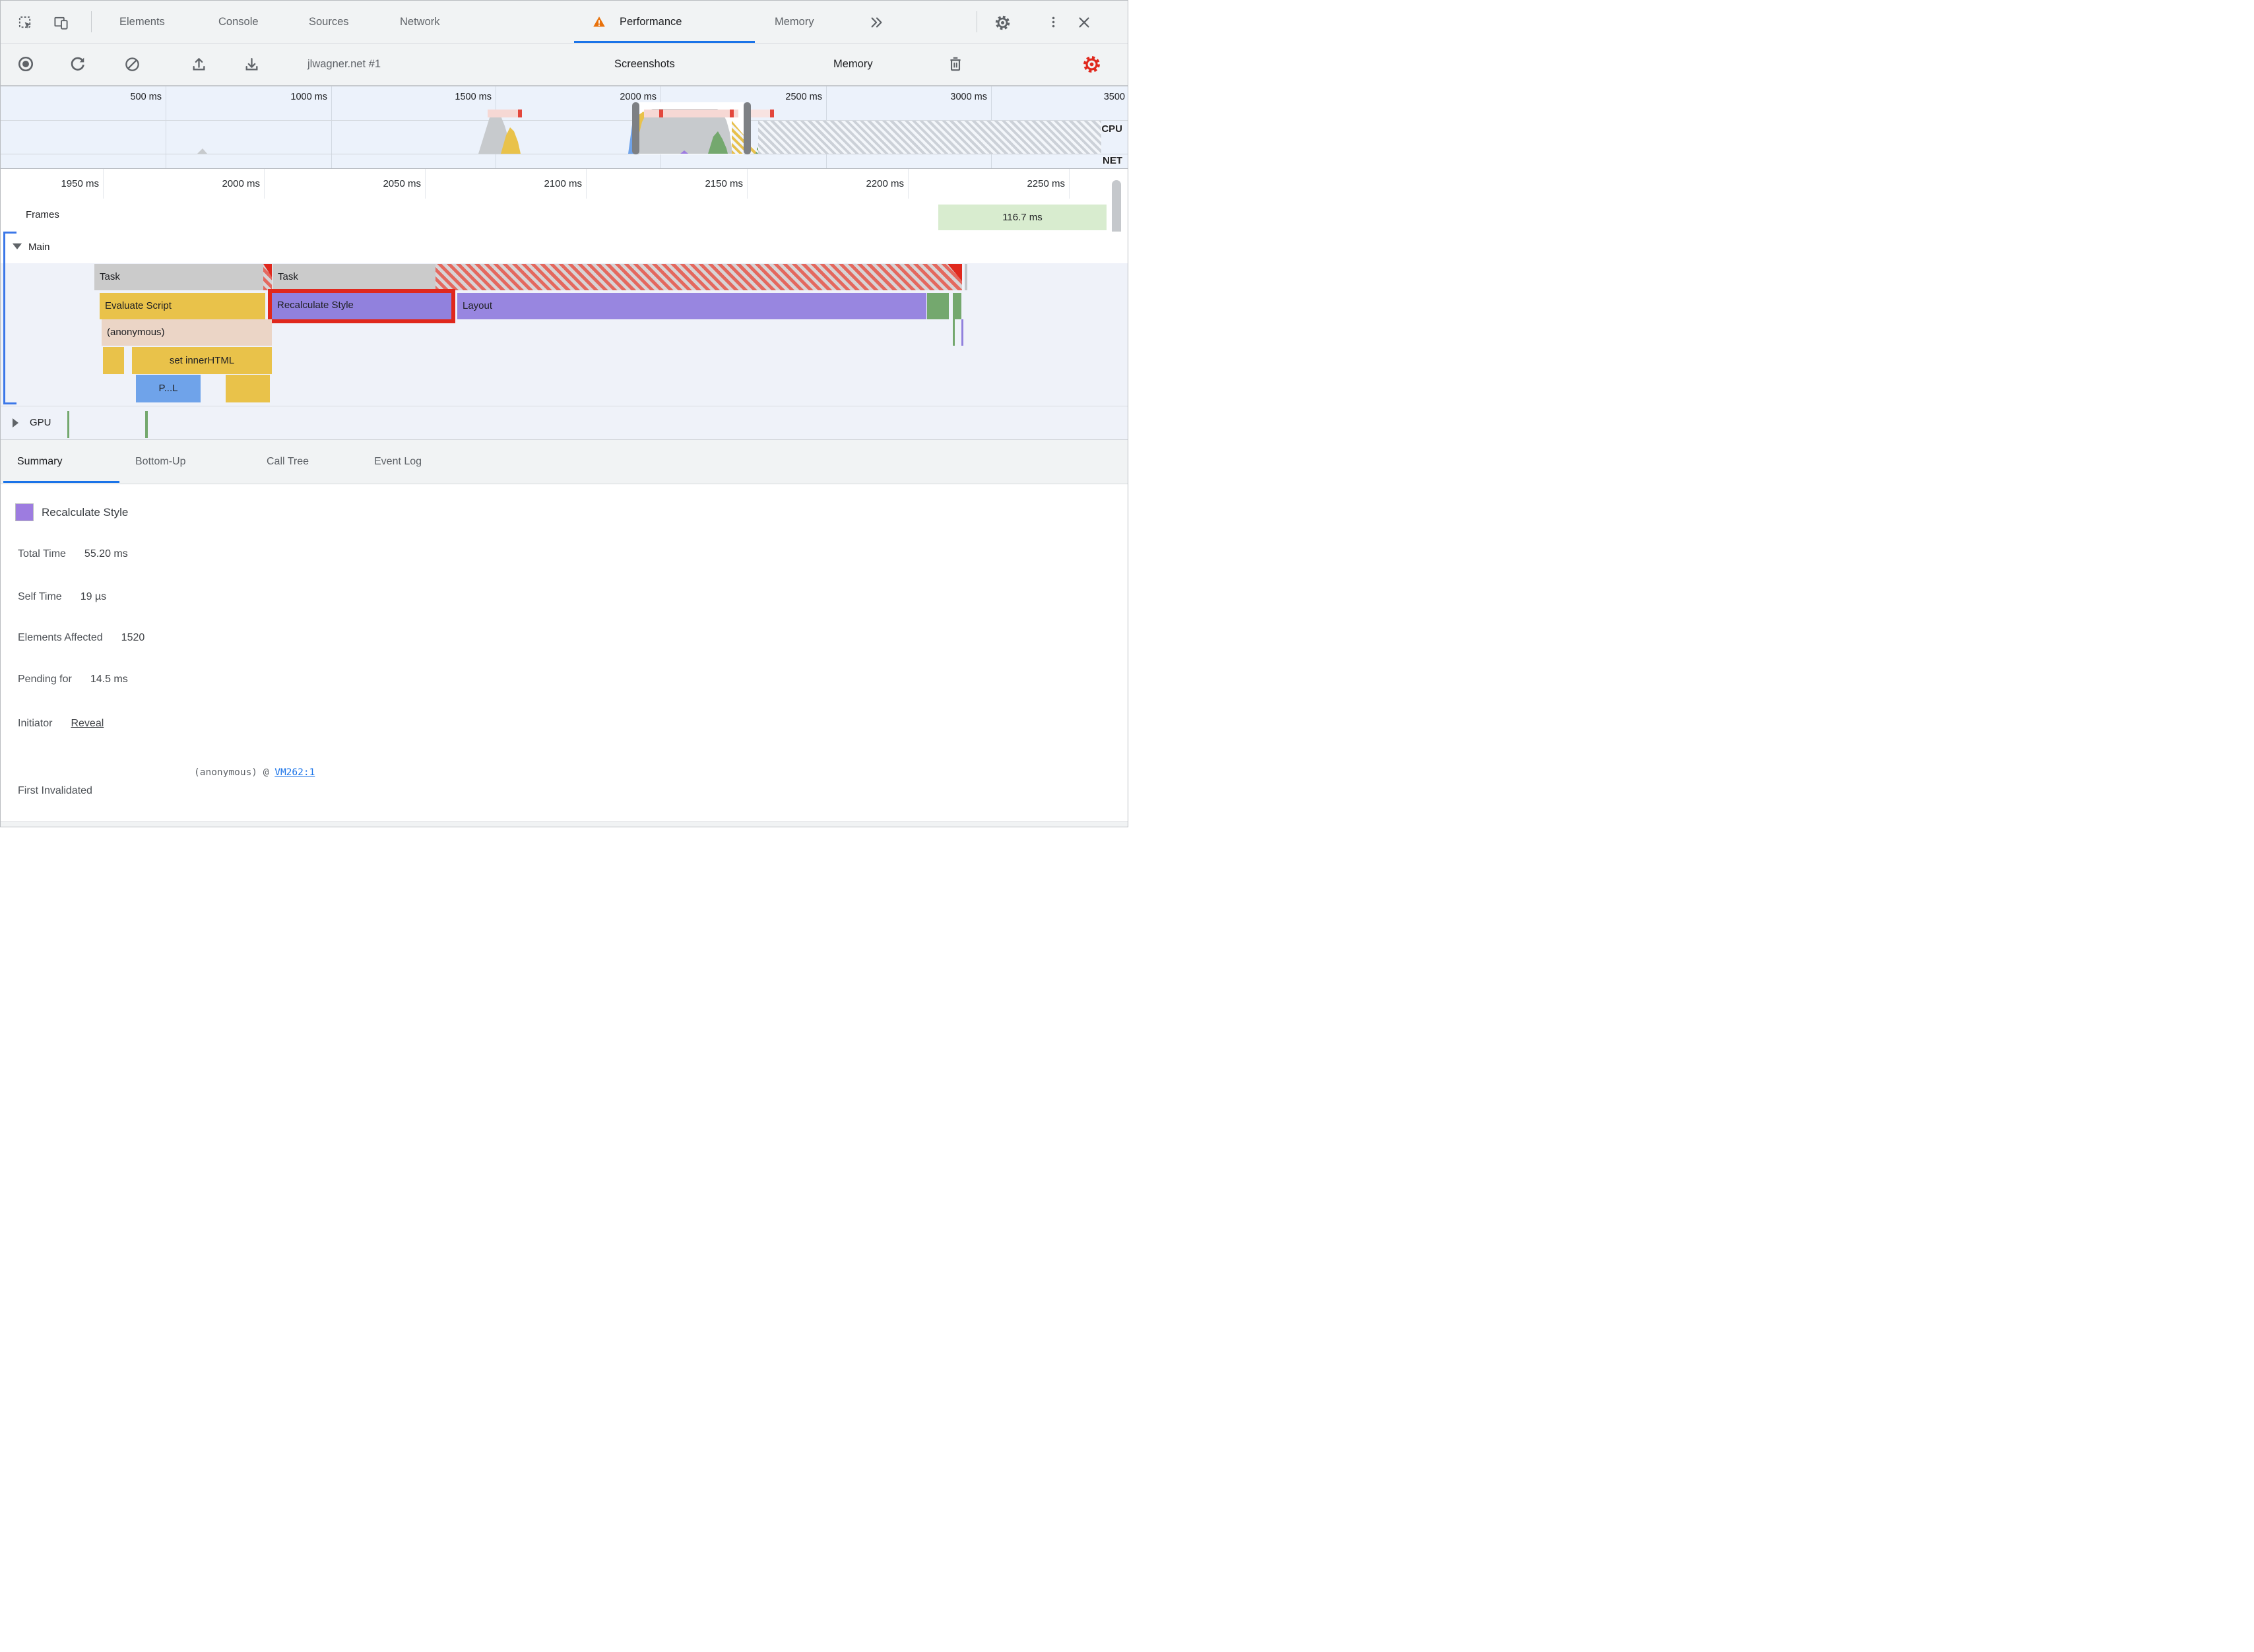 The width and height of the screenshot is (2254, 1652). Describe the element at coordinates (644, 64) in the screenshot. I see `screenshots-label: Screenshots` at that location.